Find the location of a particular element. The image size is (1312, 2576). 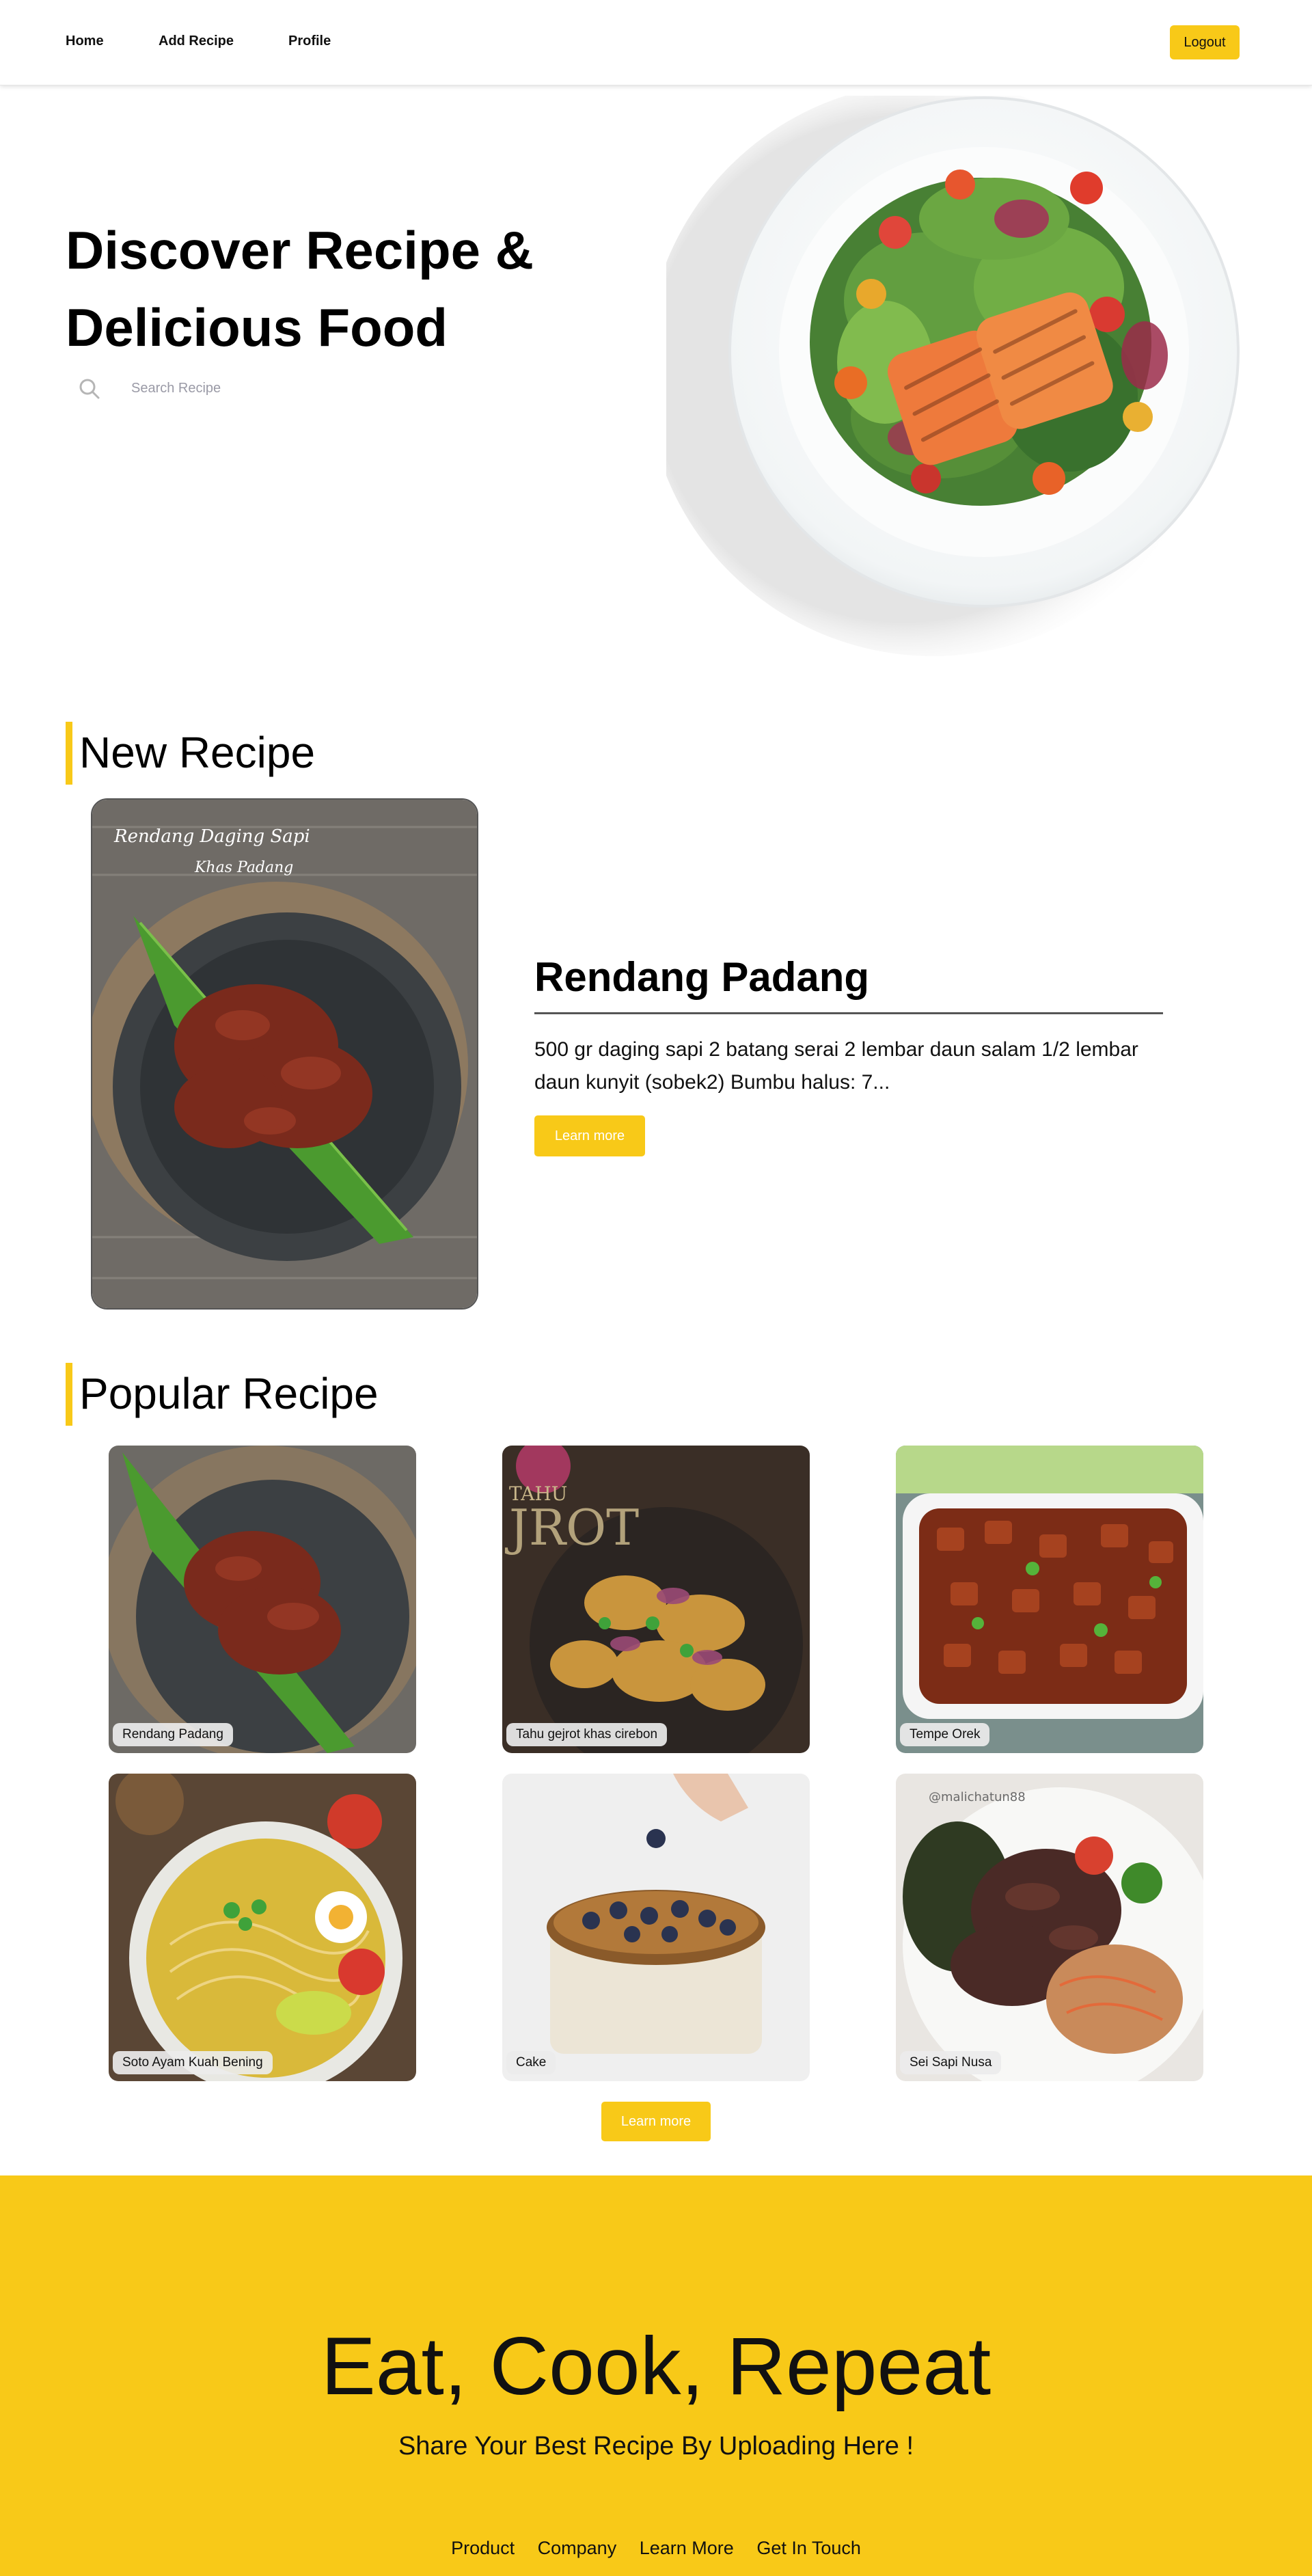

footer-links: Product Company Learn More Get In Touch is located at coordinates (656, 2549).